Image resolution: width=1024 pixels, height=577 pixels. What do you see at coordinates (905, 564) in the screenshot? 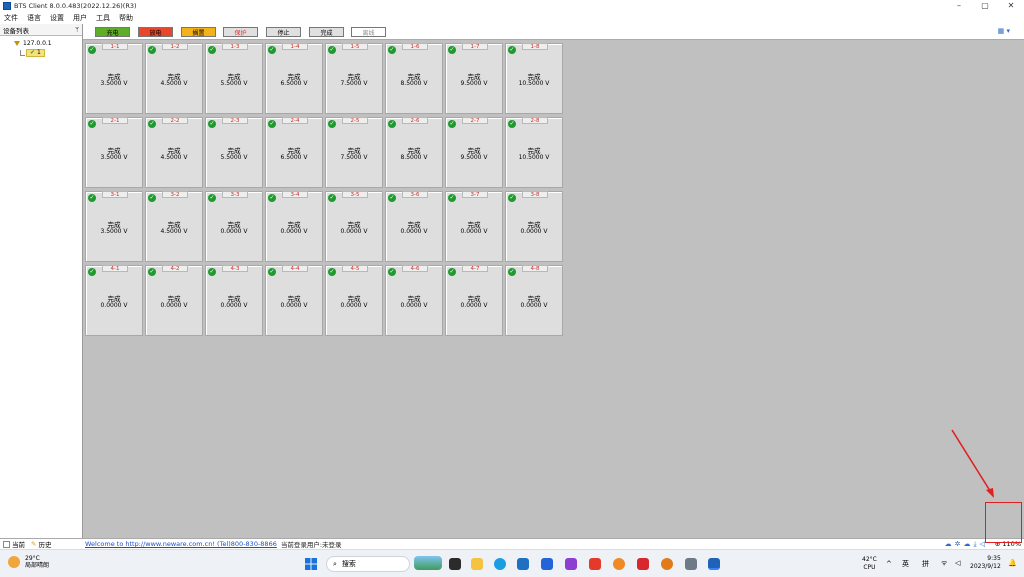
I see `ime-lang: 英` at bounding box center [905, 564].